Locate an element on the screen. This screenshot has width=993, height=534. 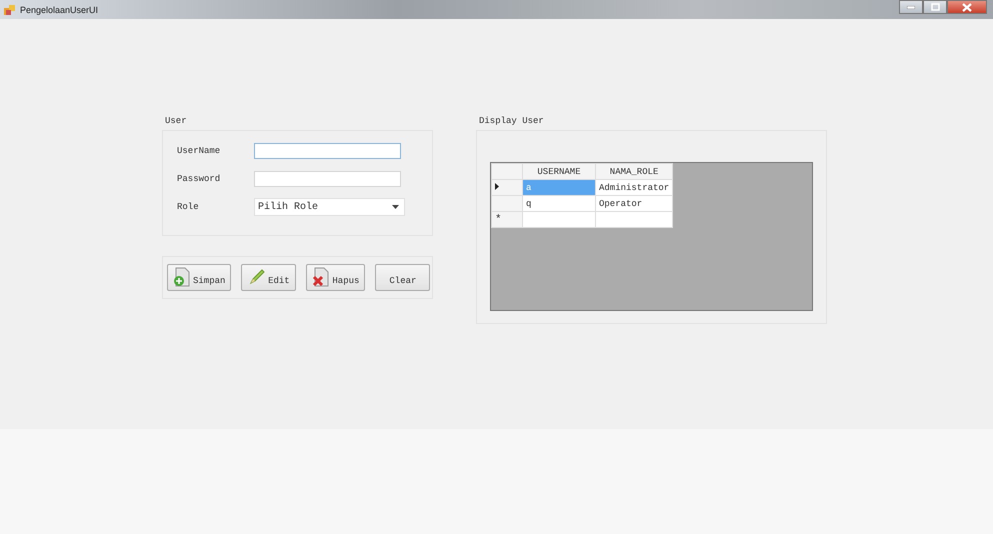
current-row-icon is located at coordinates (497, 186).